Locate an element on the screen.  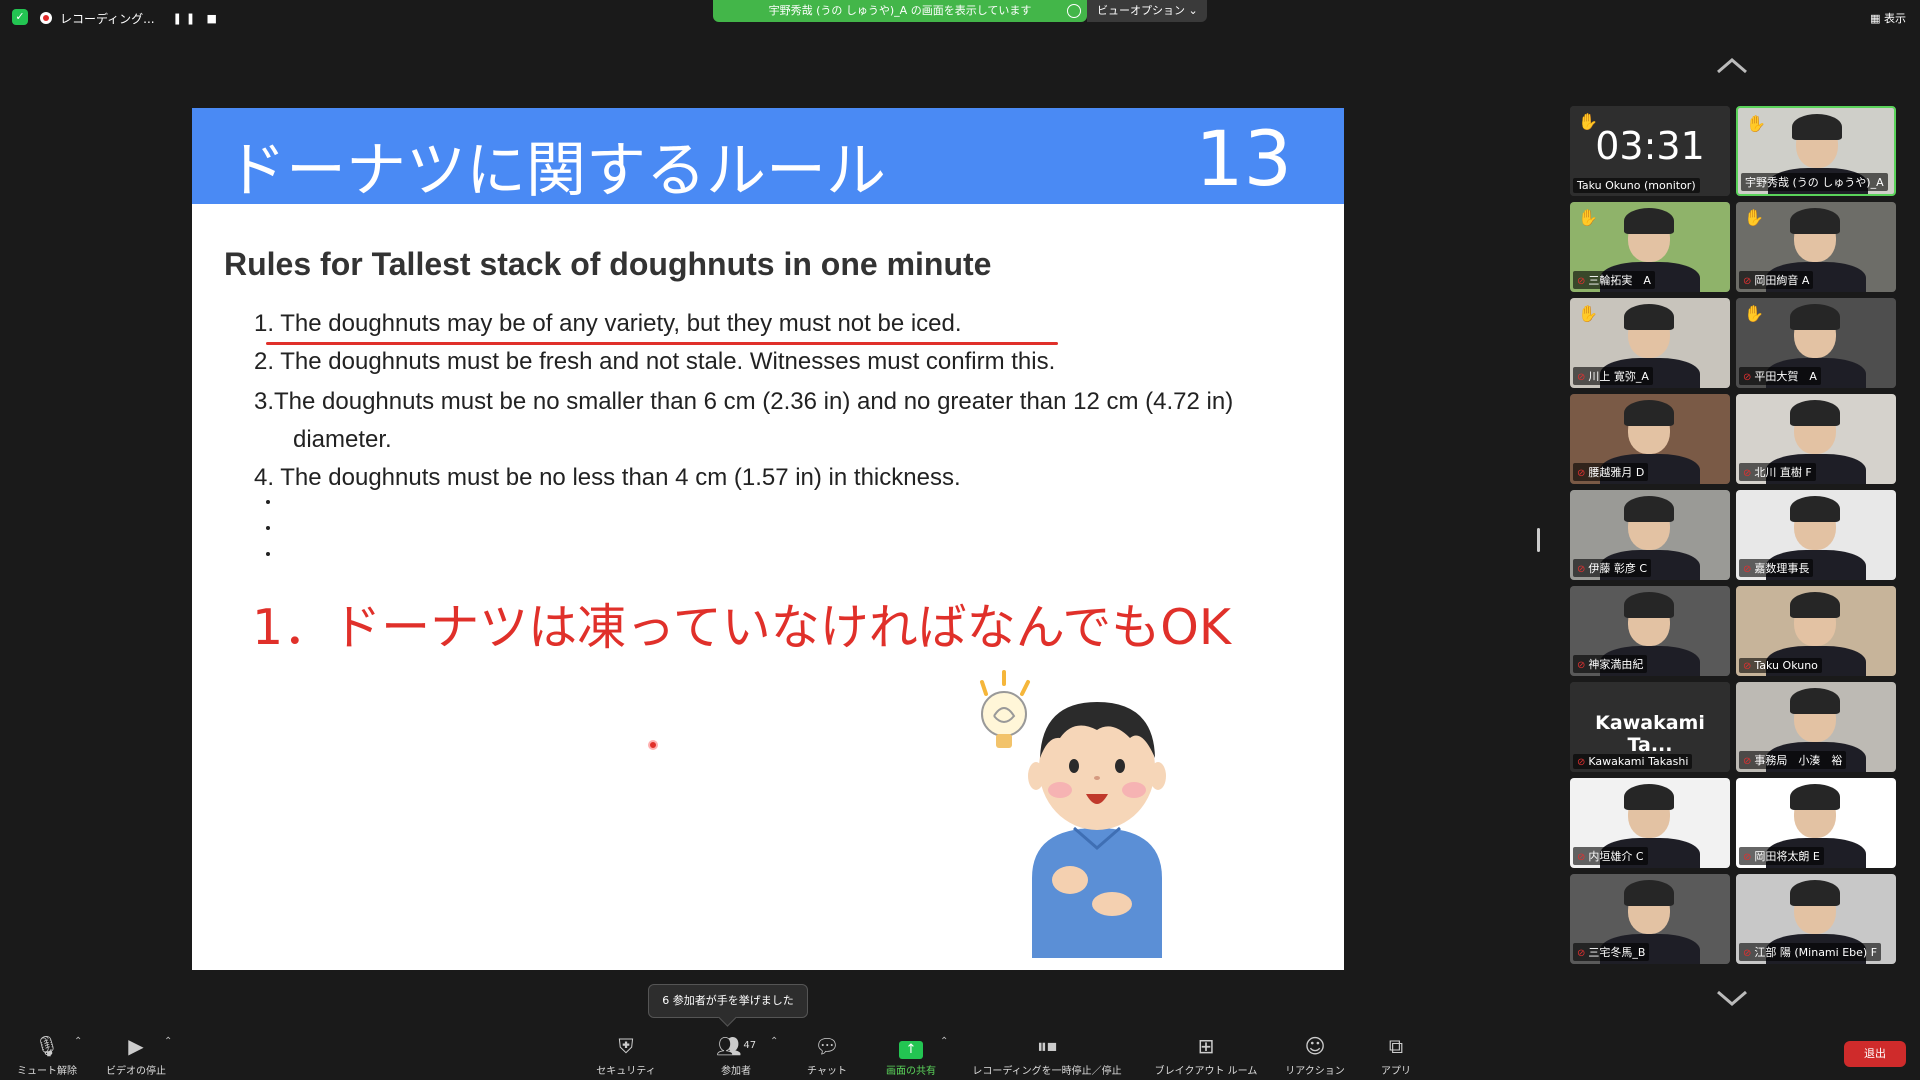
participant-tile: ✋ ⊘ 岡田絢音 A is located at coordinates (1816, 247).